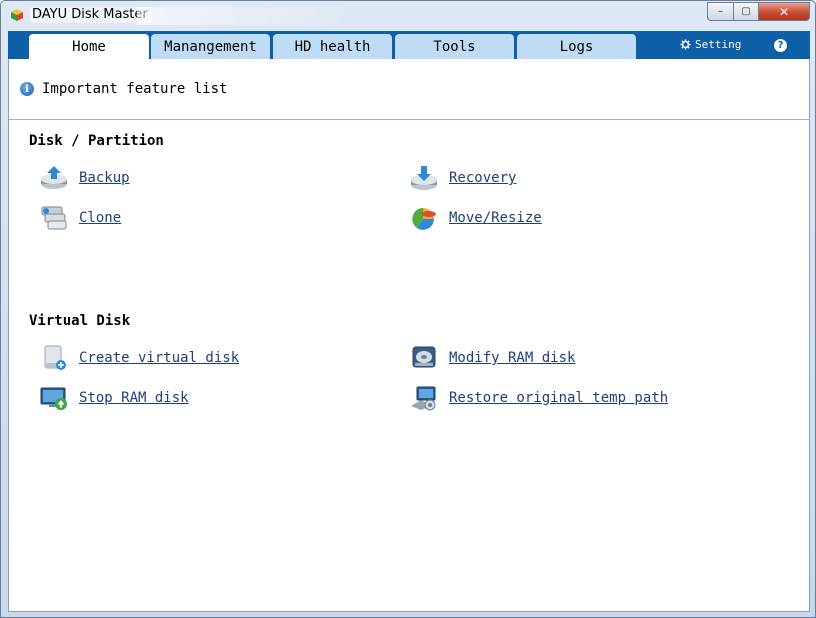 This screenshot has height=618, width=816. I want to click on minimize-button: –, so click(720, 11).